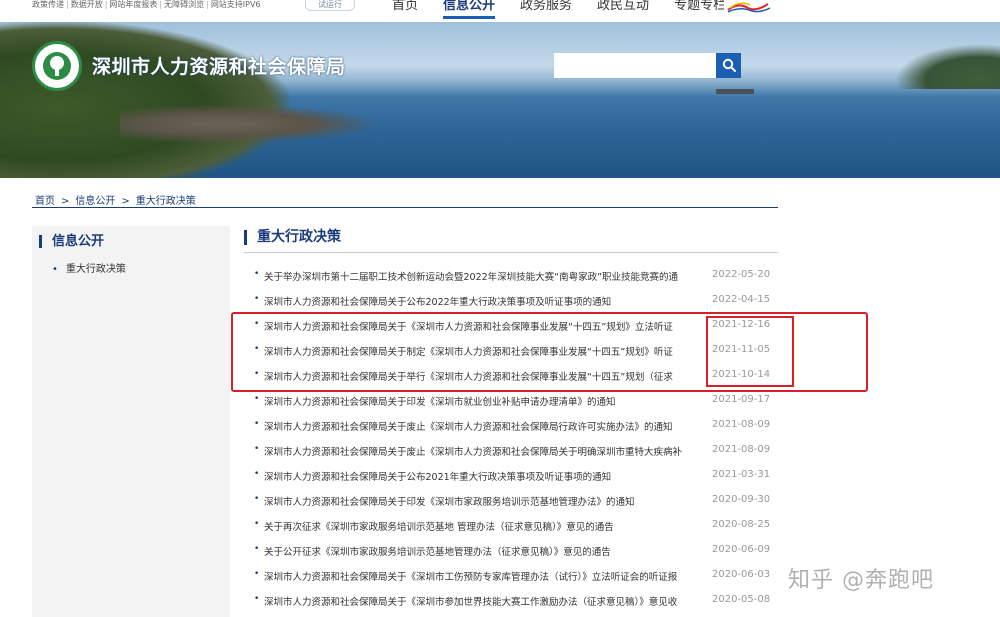 The height and width of the screenshot is (617, 1000). I want to click on breadcrumb-current: 重大行政决策, so click(166, 201).